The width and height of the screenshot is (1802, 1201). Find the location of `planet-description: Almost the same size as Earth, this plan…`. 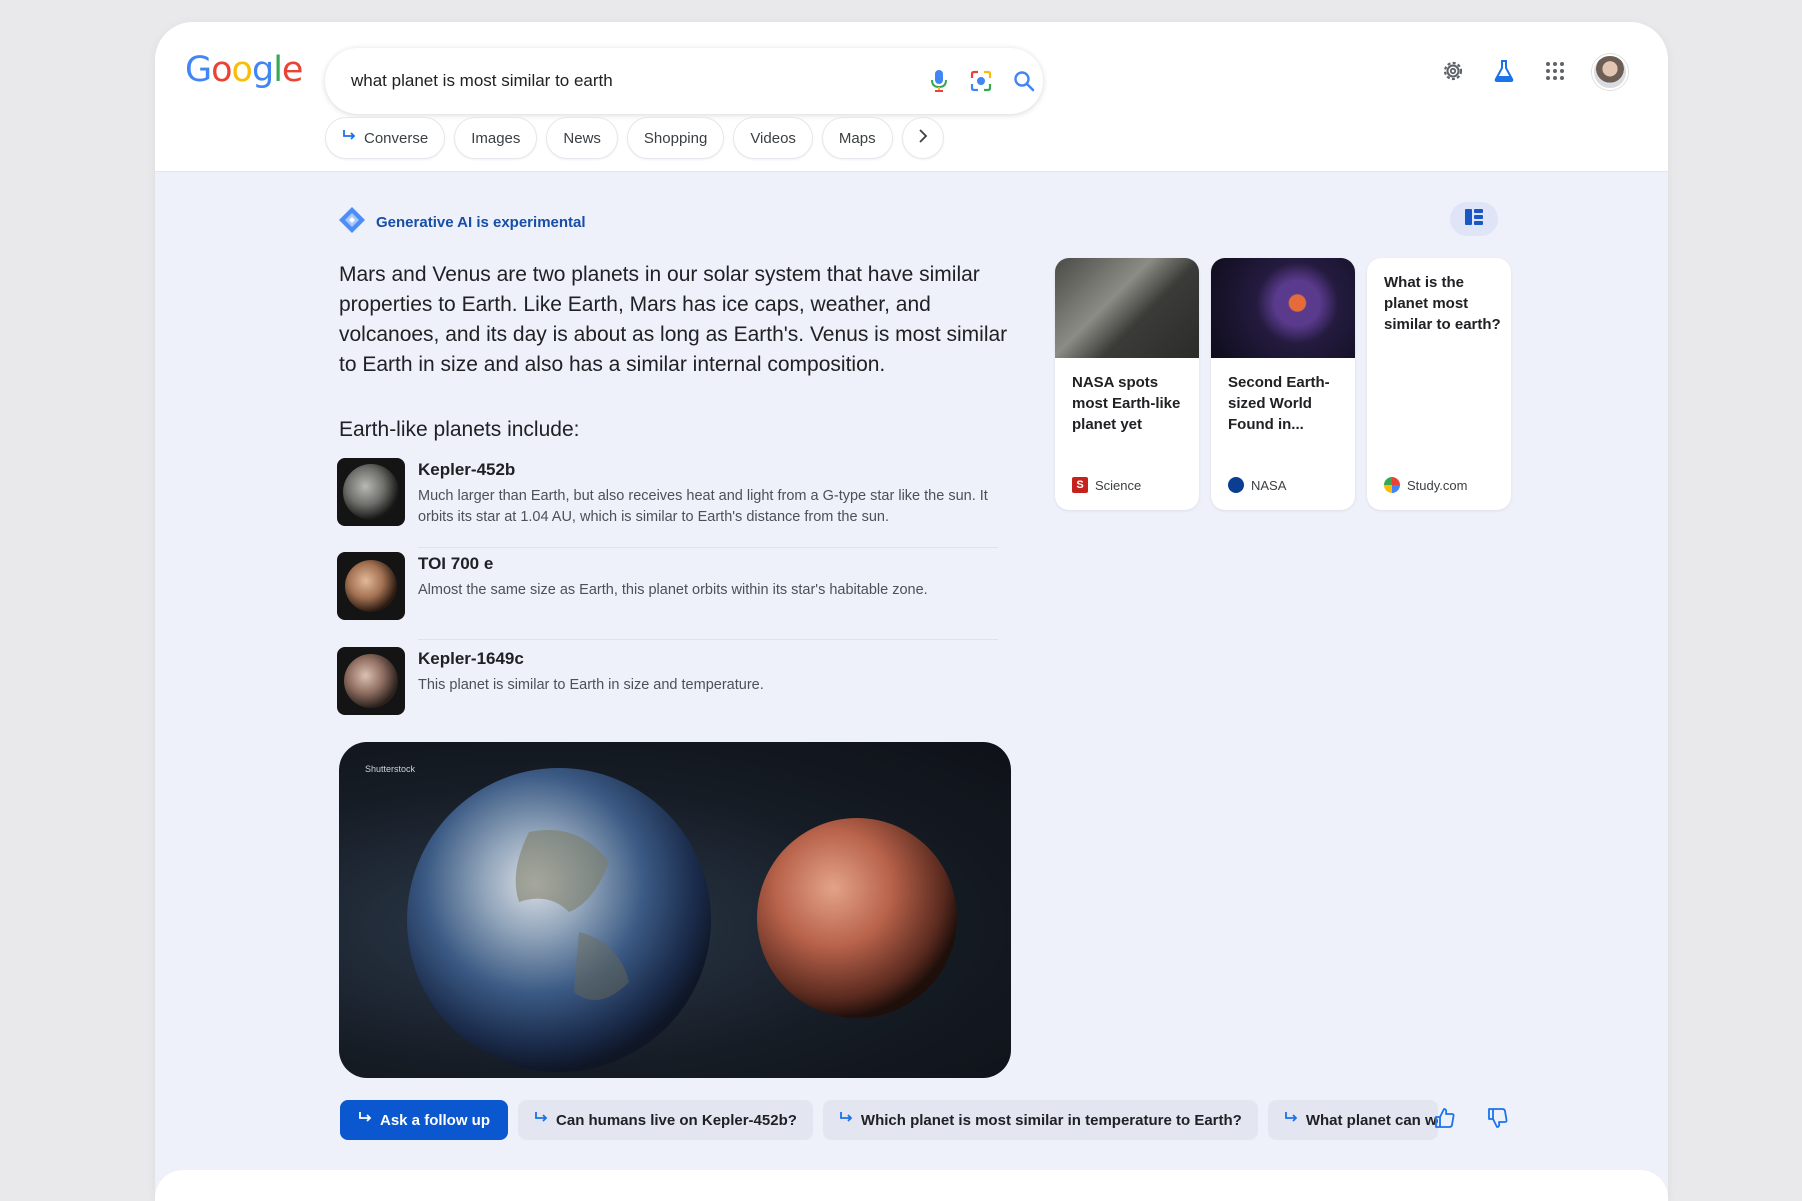

planet-description: Almost the same size as Earth, this plan… is located at coordinates (673, 590).